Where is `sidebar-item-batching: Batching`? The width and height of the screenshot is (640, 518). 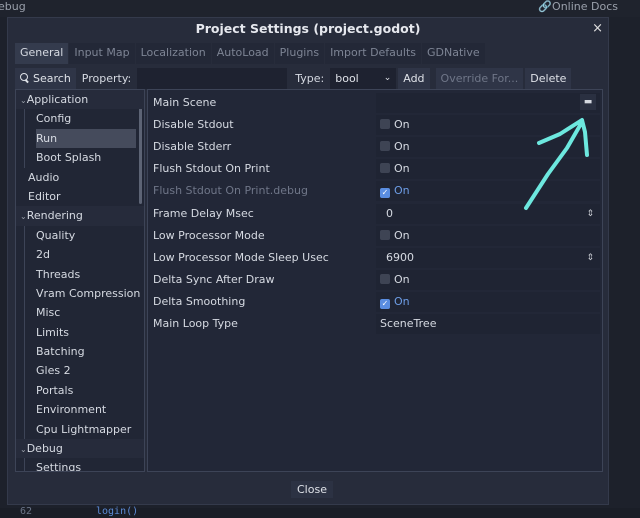 sidebar-item-batching: Batching is located at coordinates (80, 352).